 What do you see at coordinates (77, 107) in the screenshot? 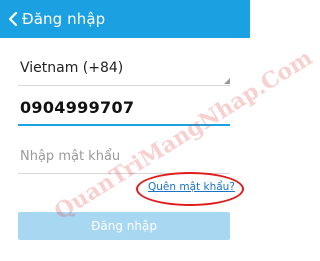
I see `phone-number-value: 0904999707` at bounding box center [77, 107].